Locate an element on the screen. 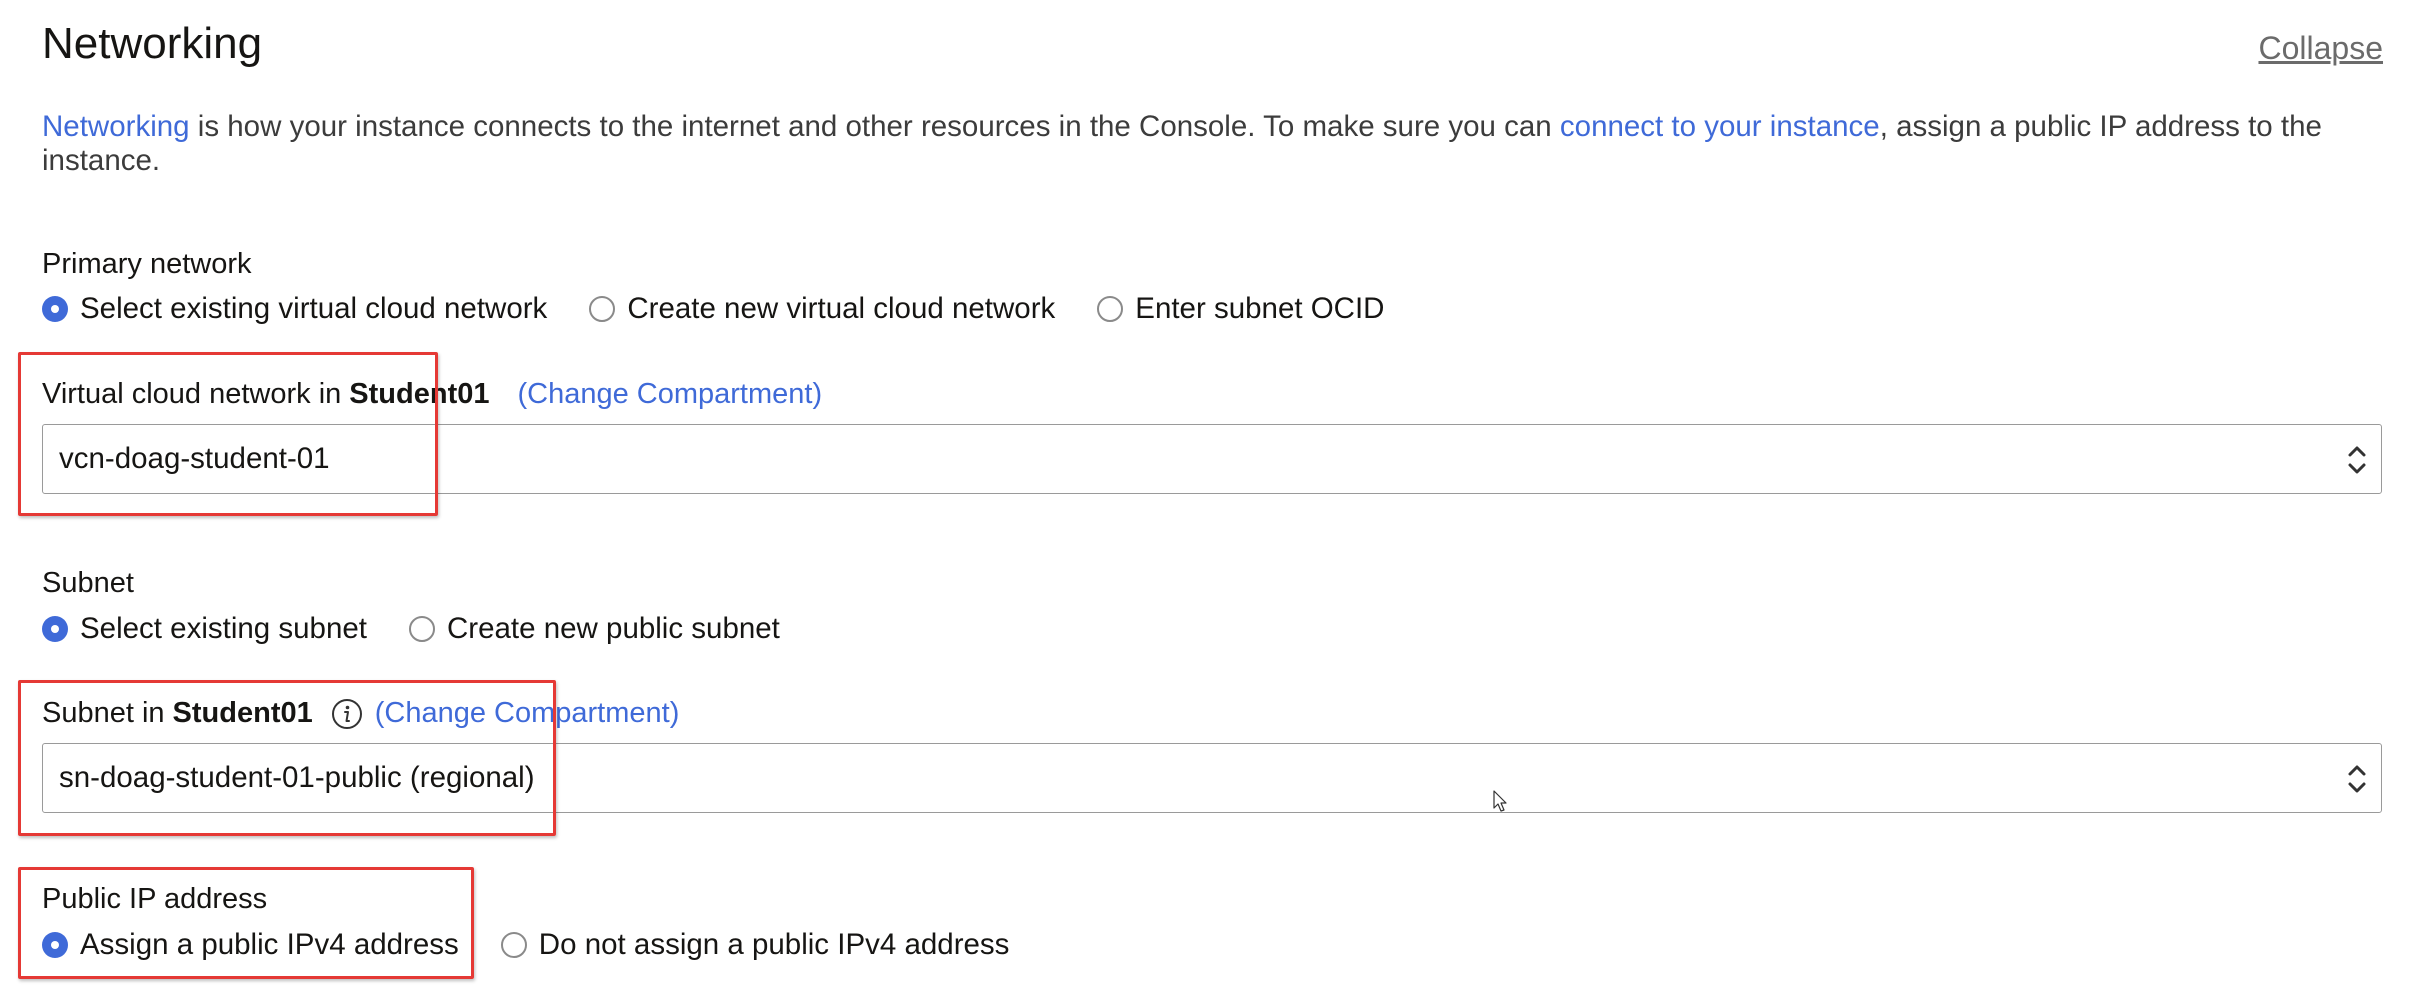 This screenshot has height=985, width=2411. radio-enter-subnet-ocid: Enter subnet OCID is located at coordinates (1241, 309).